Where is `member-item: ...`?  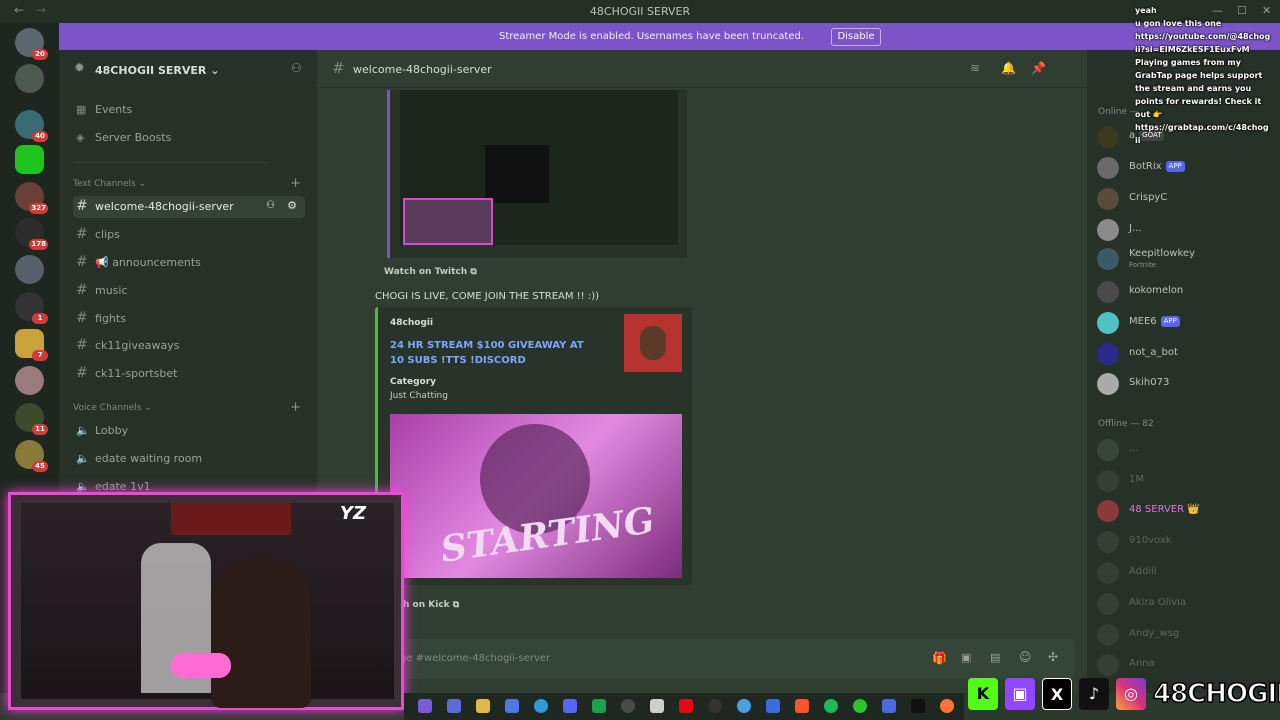
member-item: ... is located at coordinates (1187, 451).